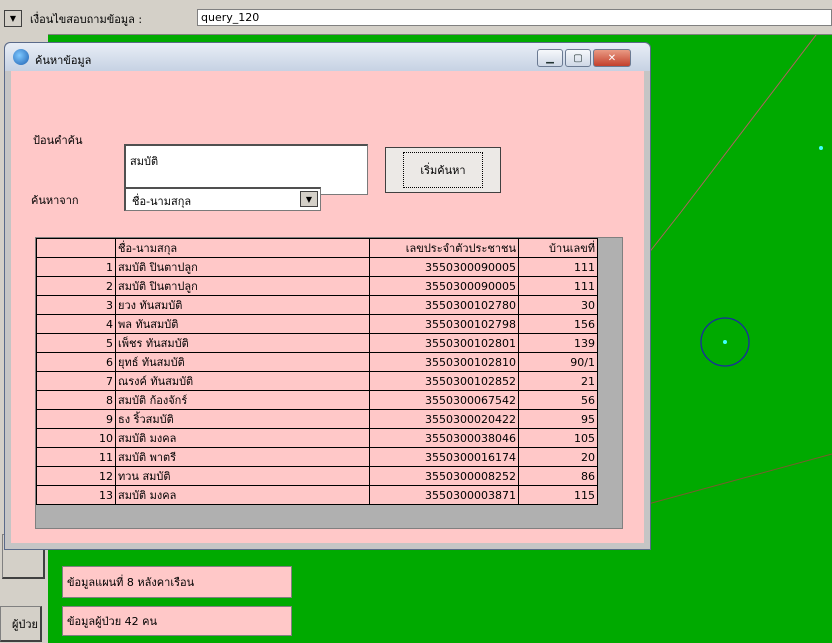  What do you see at coordinates (76, 343) in the screenshot?
I see `row-number: 5` at bounding box center [76, 343].